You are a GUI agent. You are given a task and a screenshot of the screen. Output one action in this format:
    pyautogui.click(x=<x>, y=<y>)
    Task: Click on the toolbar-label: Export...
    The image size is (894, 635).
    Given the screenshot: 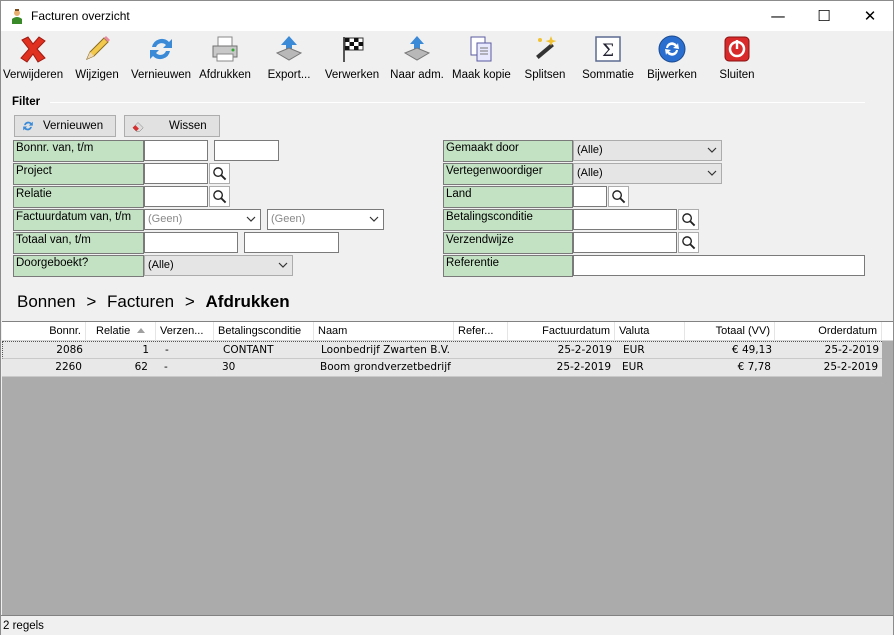 What is the action you would take?
    pyautogui.click(x=289, y=75)
    